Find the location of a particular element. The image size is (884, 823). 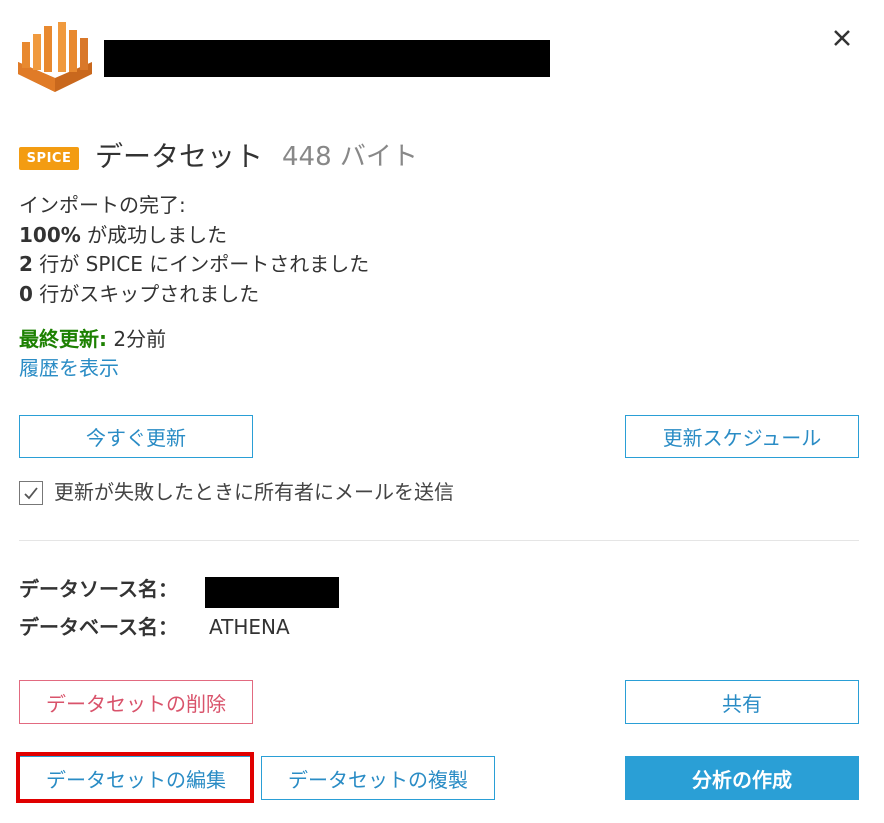

share-button: 共有 is located at coordinates (742, 702).